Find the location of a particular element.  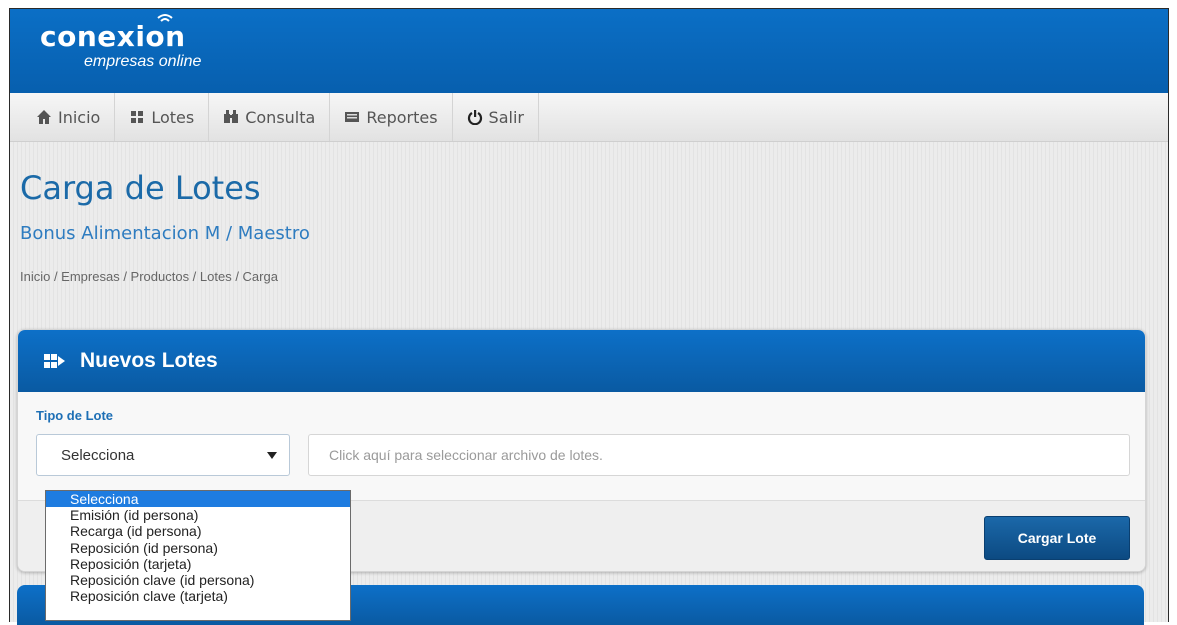

brand-logo: conexion empresas online is located at coordinates (120, 42).